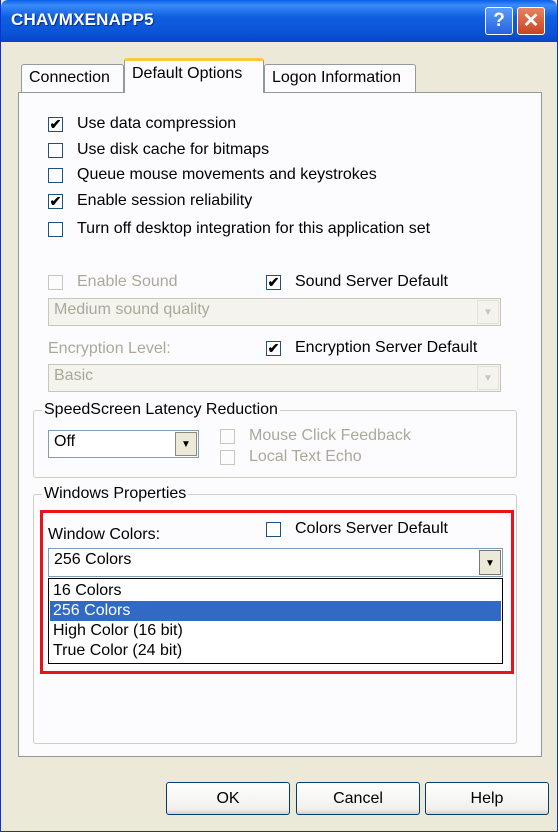  Describe the element at coordinates (123, 444) in the screenshot. I see `speedscreen-select: Off ▼` at that location.